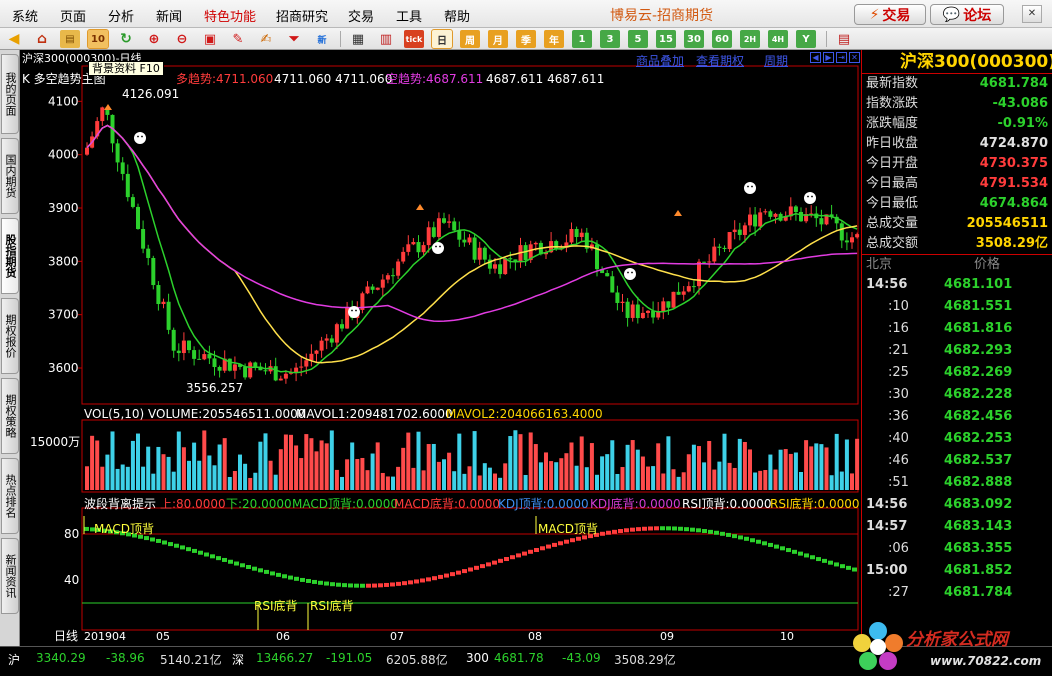 Image resolution: width=1052 pixels, height=676 pixels. What do you see at coordinates (126, 39) in the screenshot?
I see `refresh-icon: ↻` at bounding box center [126, 39].